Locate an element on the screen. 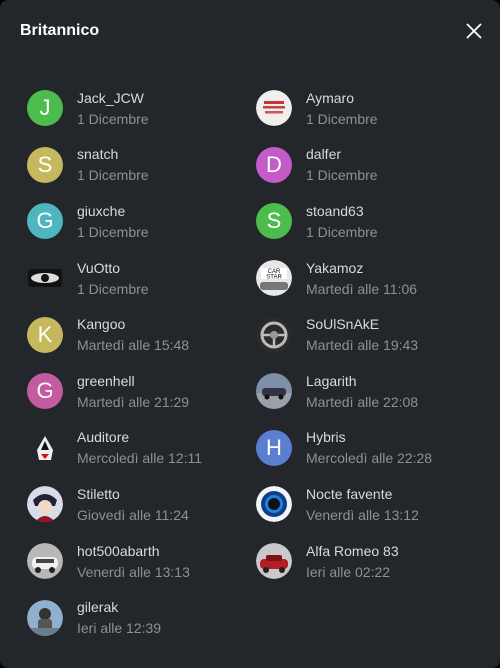 The height and width of the screenshot is (668, 500). white-car-avatar-icon is located at coordinates (45, 561).